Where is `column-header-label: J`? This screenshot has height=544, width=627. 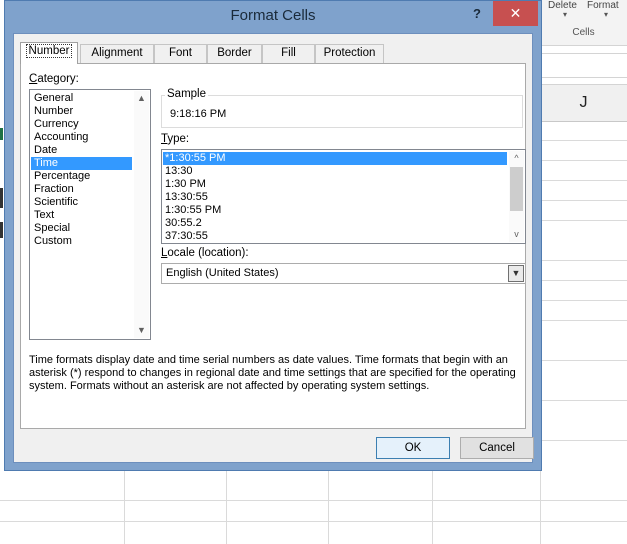 column-header-label: J is located at coordinates (583, 102).